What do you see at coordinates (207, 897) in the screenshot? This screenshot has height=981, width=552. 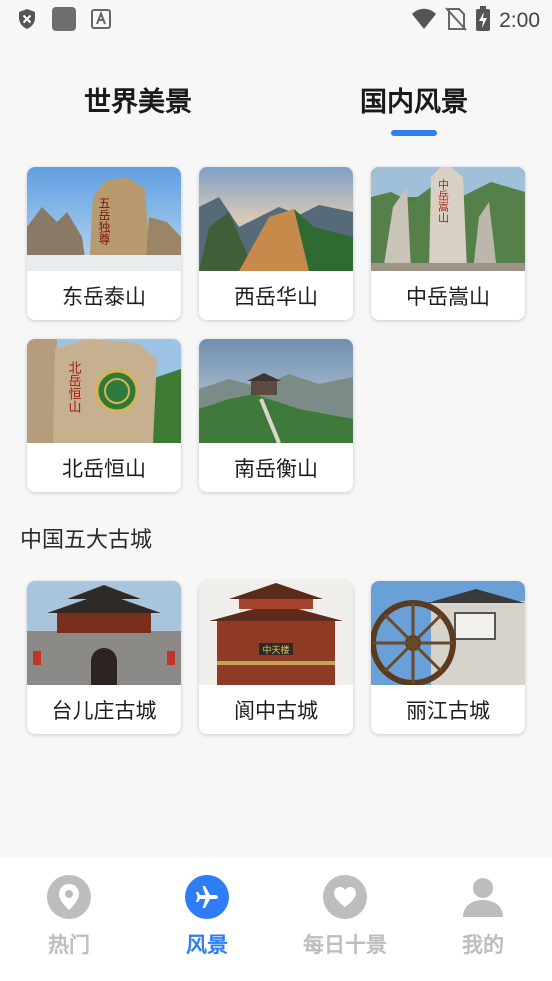 I see `airplane-icon` at bounding box center [207, 897].